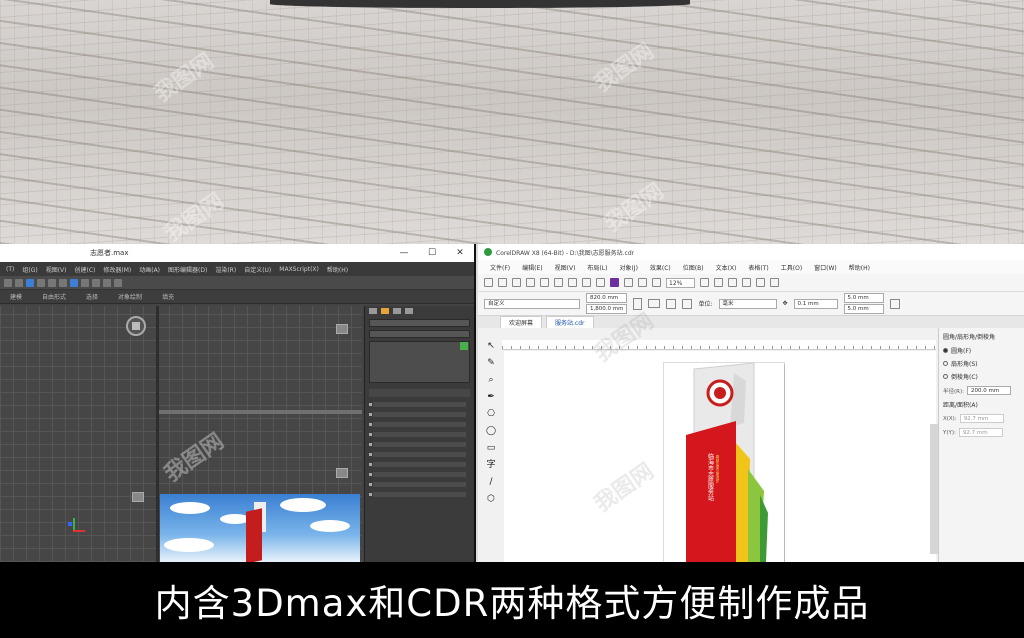 This screenshot has height=638, width=1024. I want to click on align-icon, so click(96, 282).